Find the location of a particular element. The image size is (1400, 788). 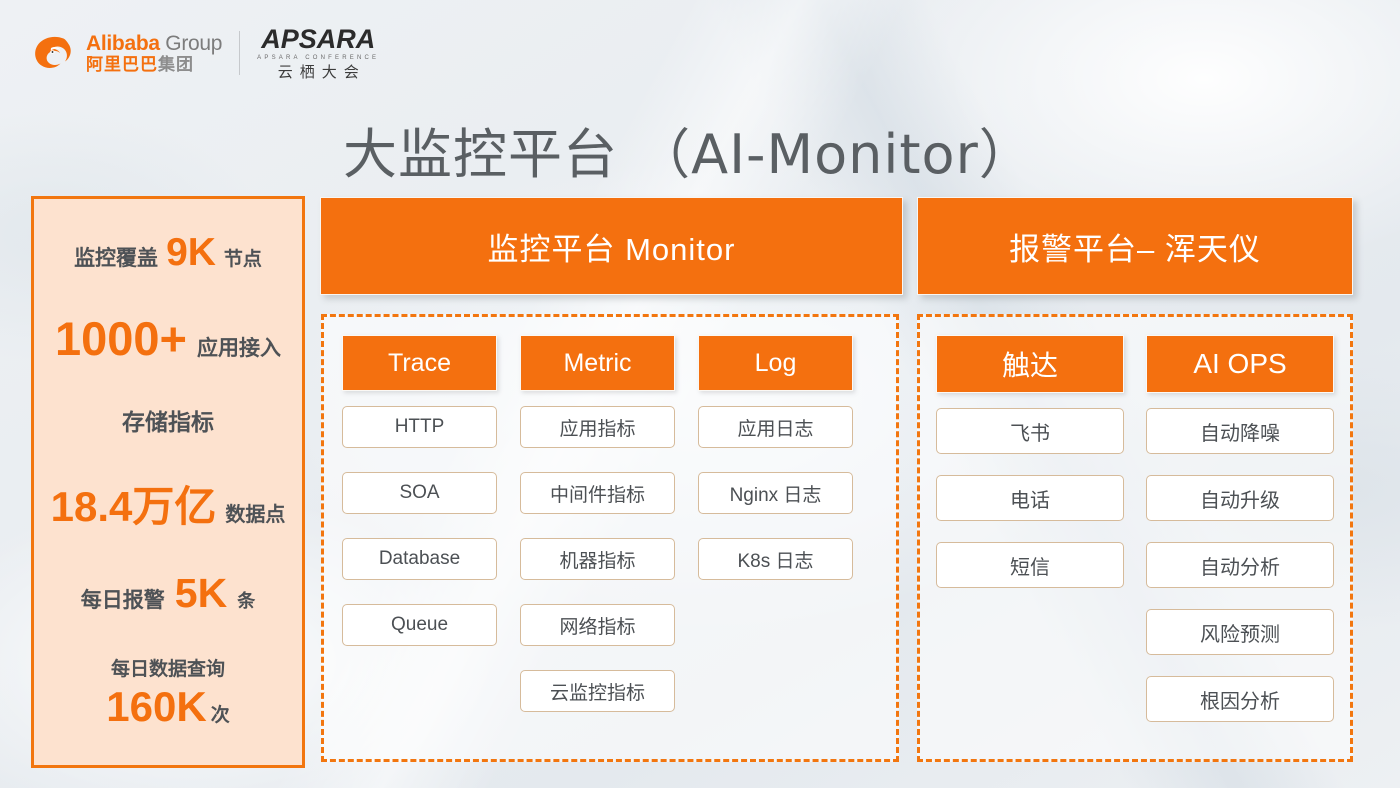

column-reach: 触达 飞书 电话 短信 is located at coordinates (1030, 542).